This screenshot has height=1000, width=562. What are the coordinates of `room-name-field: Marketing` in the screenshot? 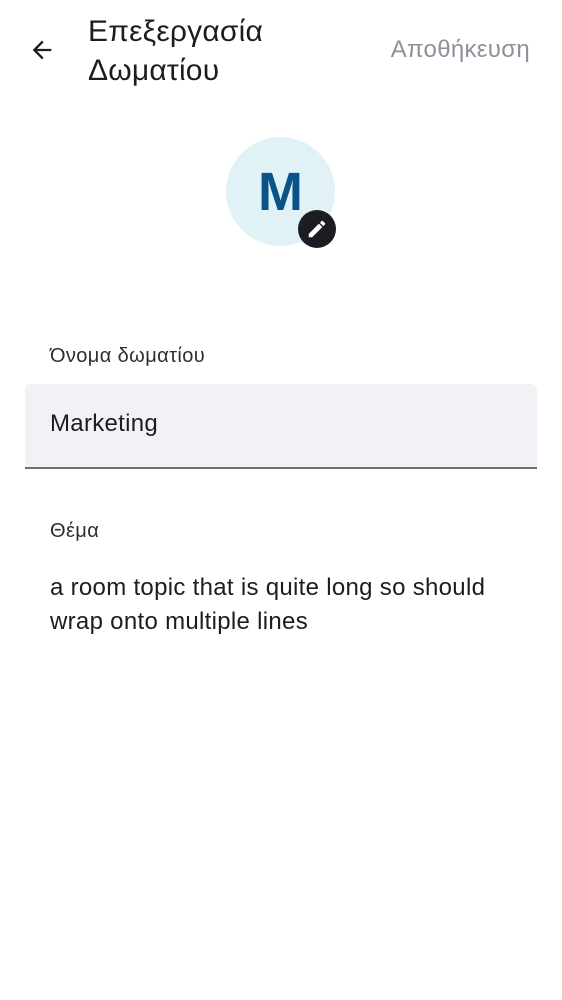 It's located at (281, 426).